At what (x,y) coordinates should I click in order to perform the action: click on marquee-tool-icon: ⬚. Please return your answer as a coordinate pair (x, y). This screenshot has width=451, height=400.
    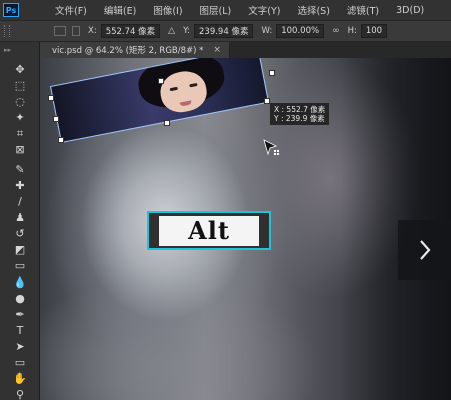
    Looking at the image, I should click on (20, 85).